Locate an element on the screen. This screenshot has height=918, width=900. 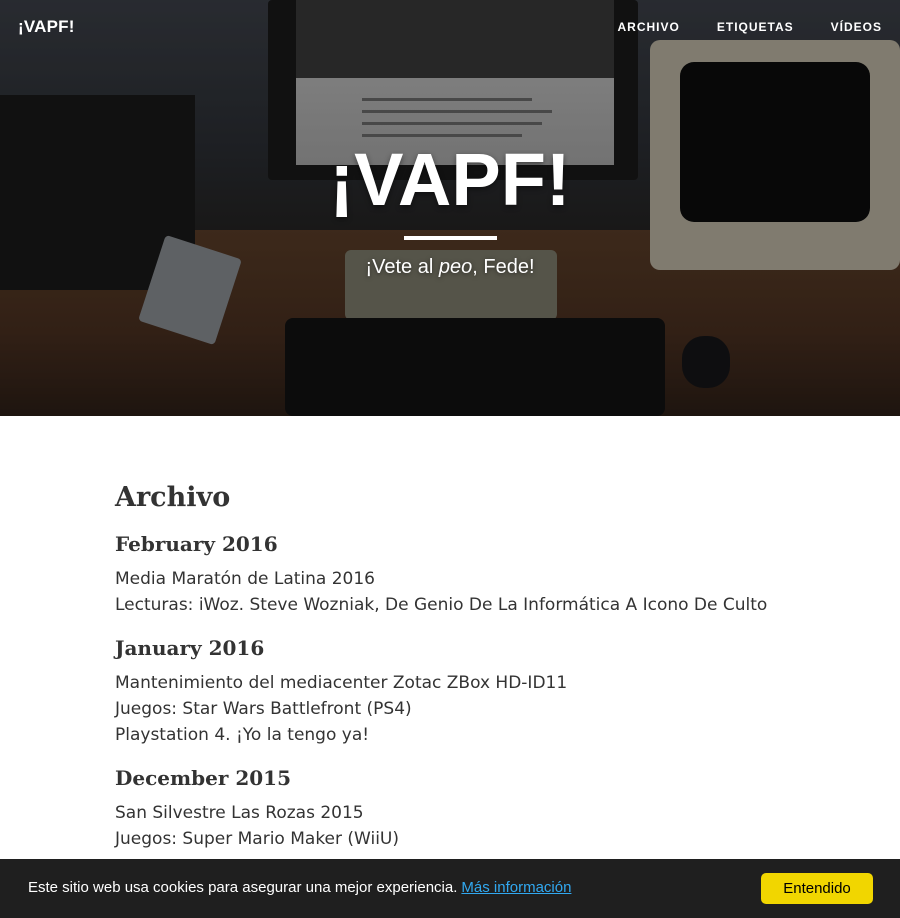
subtitle-emphasis: peo is located at coordinates (455, 267).